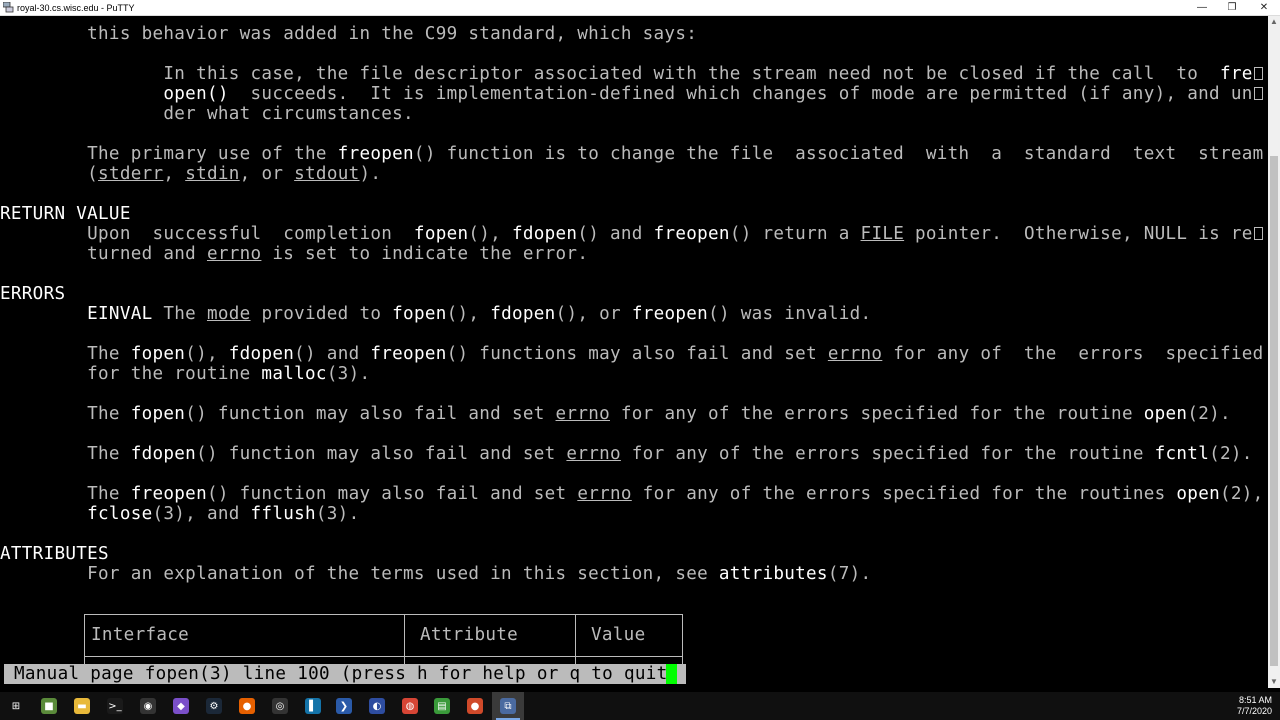  I want to click on title-bar: royal-30.cs.wisc.edu - PuTTY — ❐ ✕, so click(640, 8).